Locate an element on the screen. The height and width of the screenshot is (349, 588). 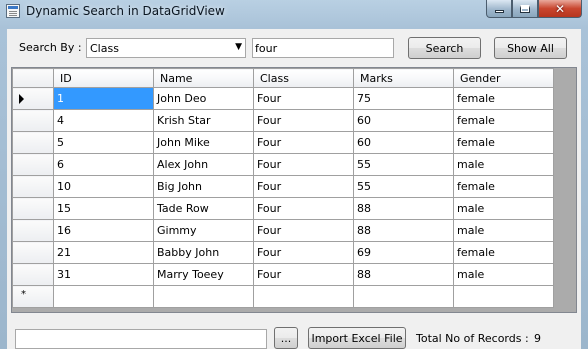
total-records-count: 9 is located at coordinates (537, 338).